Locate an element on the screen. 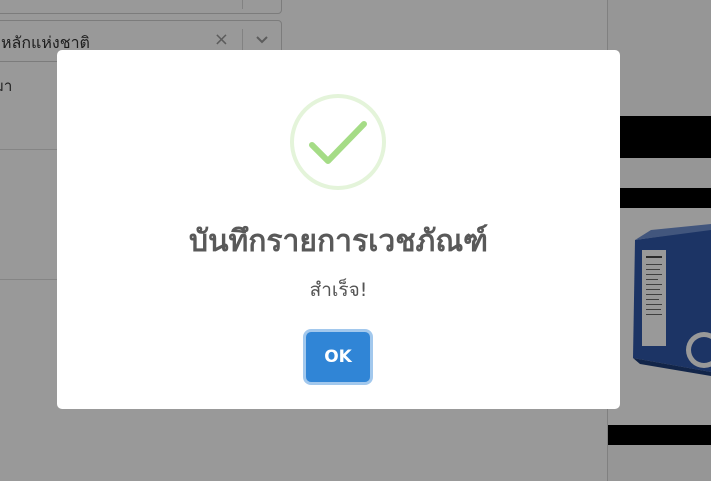 The image size is (711, 481). success-check-icon is located at coordinates (338, 142).